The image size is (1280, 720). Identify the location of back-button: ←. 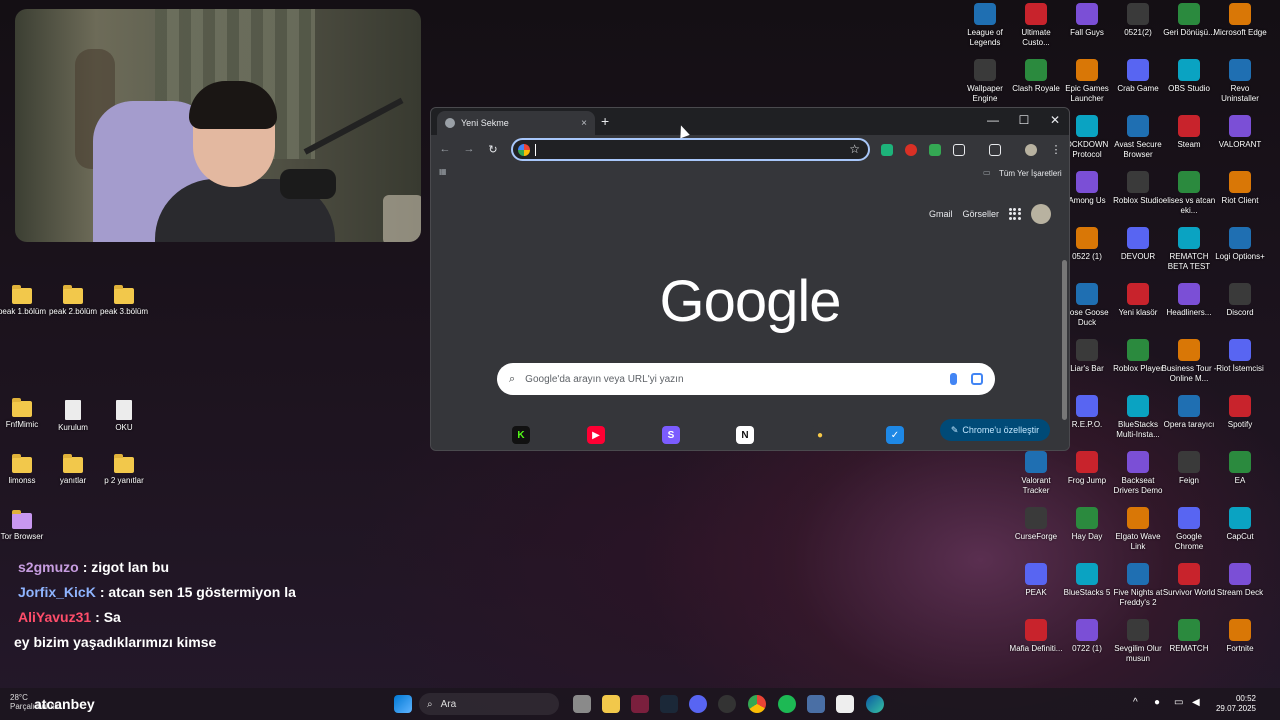
(445, 149).